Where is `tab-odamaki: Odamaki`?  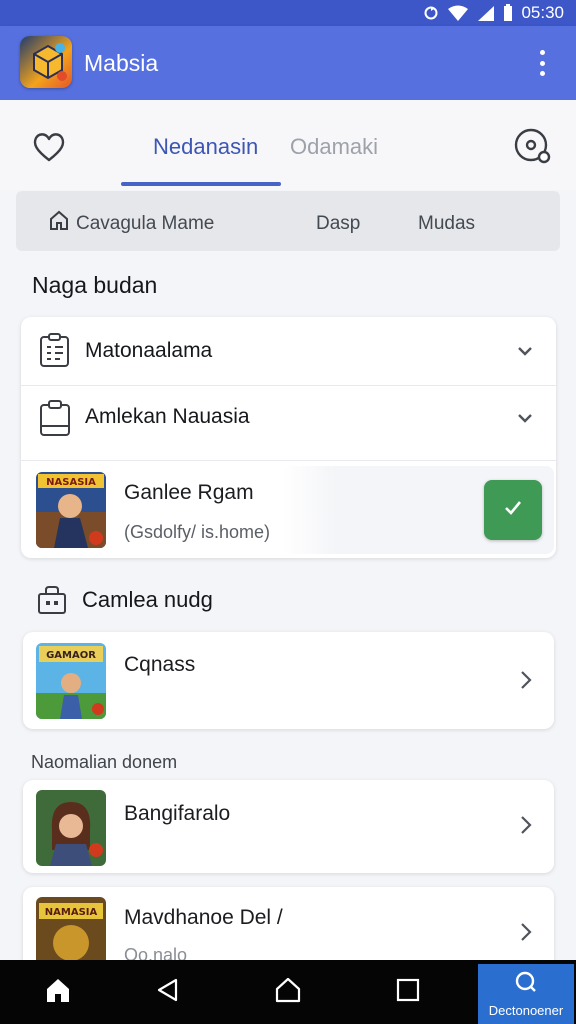
tab-odamaki: Odamaki is located at coordinates (334, 147).